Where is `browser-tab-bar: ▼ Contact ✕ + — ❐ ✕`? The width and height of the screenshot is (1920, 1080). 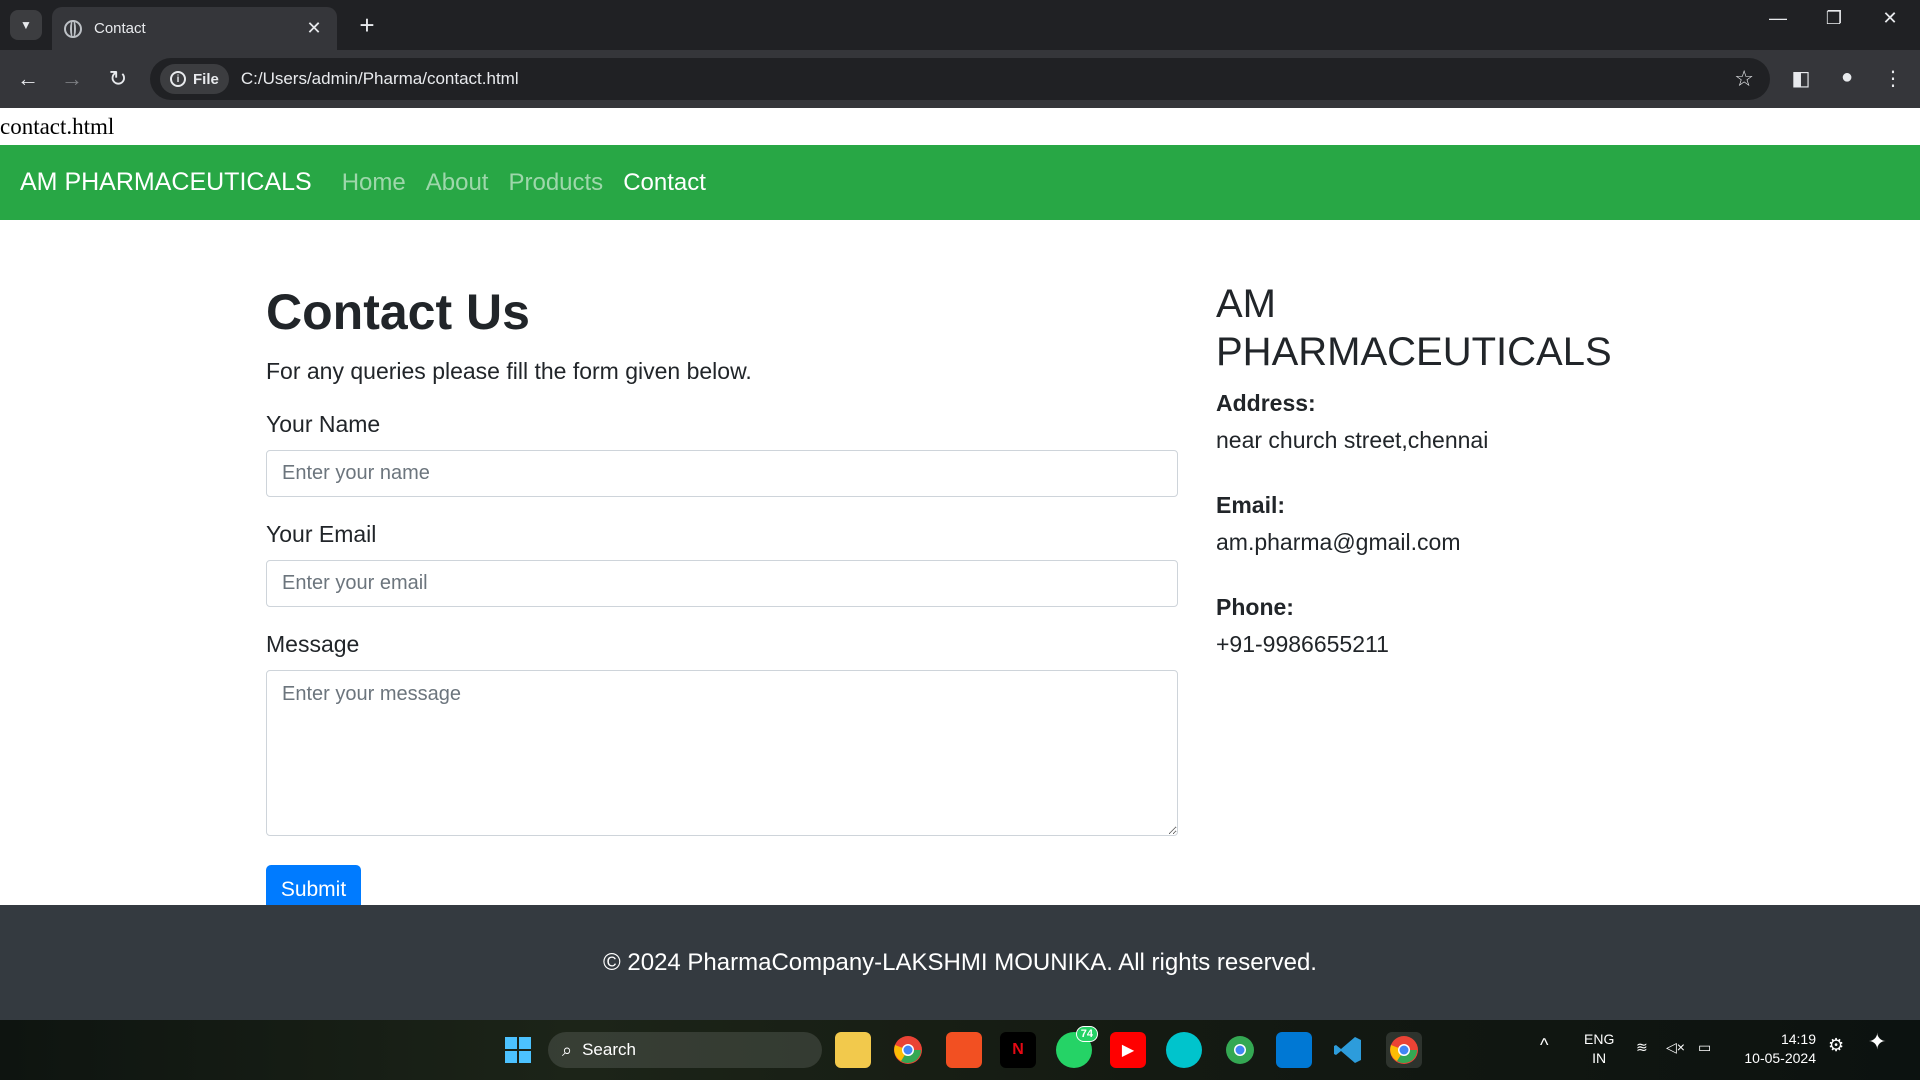 browser-tab-bar: ▼ Contact ✕ + — ❐ ✕ is located at coordinates (960, 25).